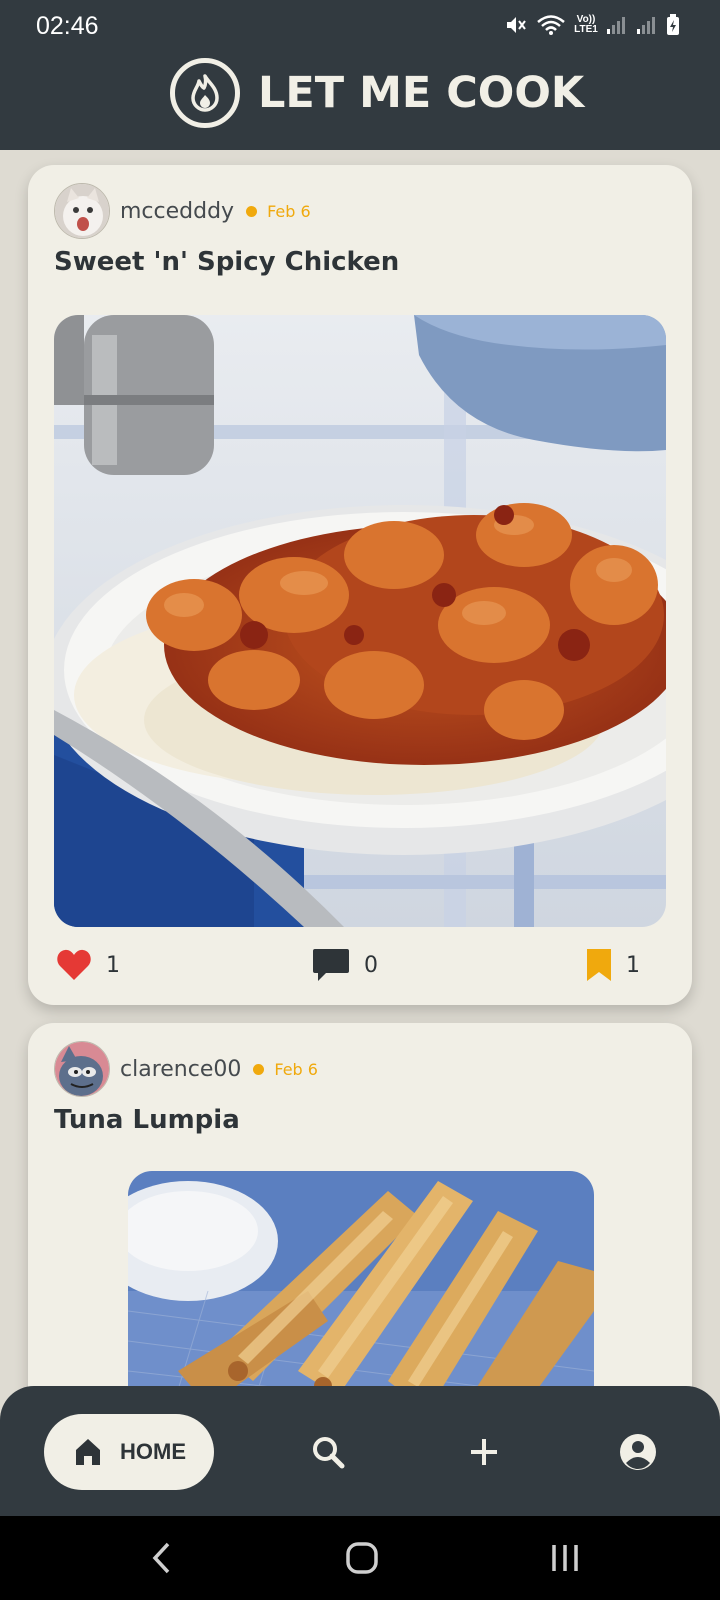 This screenshot has width=720, height=1600. What do you see at coordinates (599, 965) in the screenshot?
I see `bookmark-icon` at bounding box center [599, 965].